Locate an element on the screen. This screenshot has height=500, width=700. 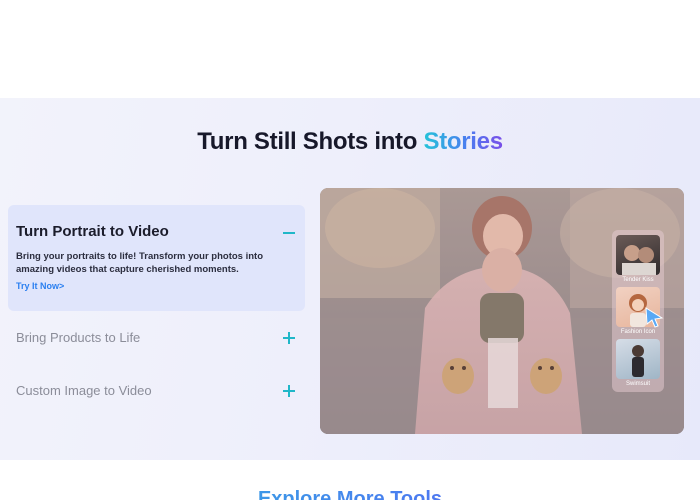
try-it-now-link: Try It Now> is located at coordinates (40, 286).